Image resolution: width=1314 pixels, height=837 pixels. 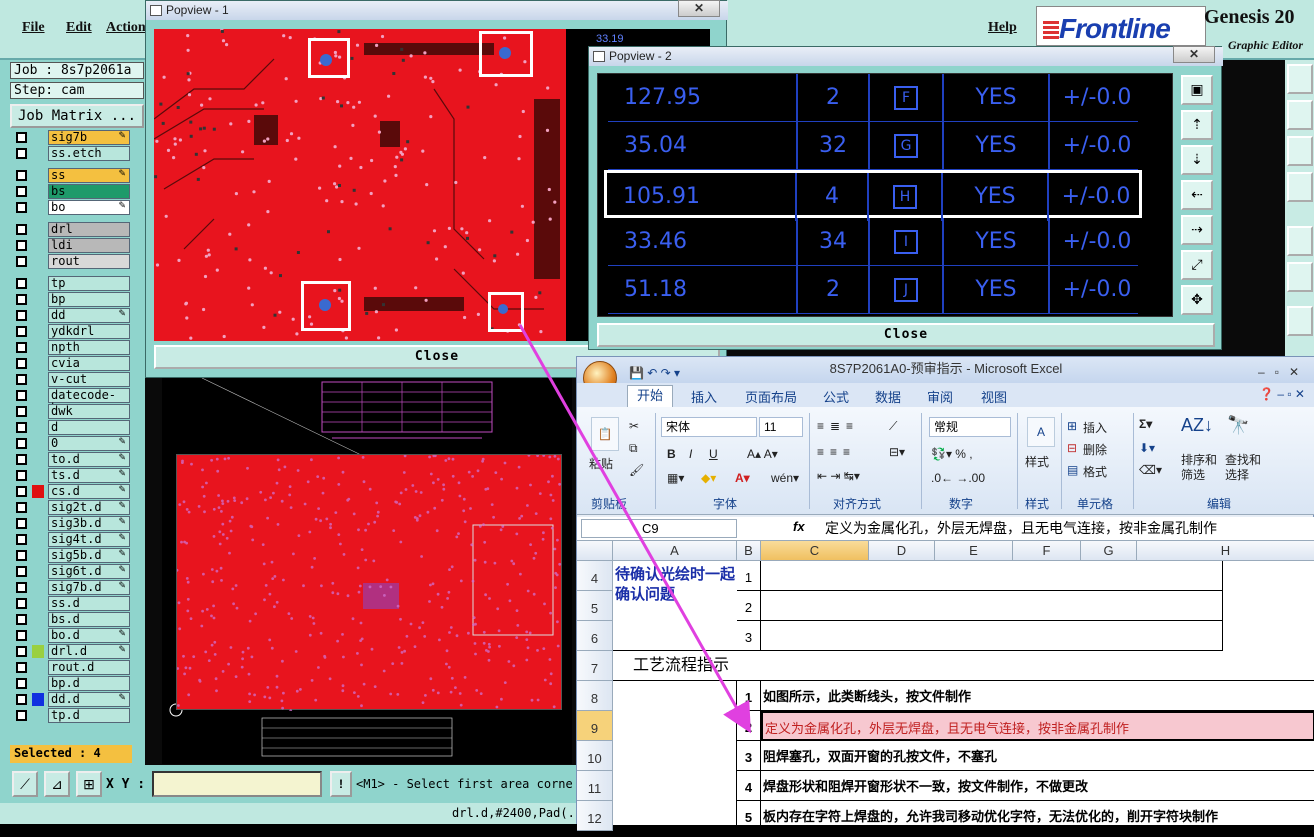 What do you see at coordinates (1037, 696) in the screenshot?
I see `cell-c8: 如图所示，此类断线头，按文件制作` at bounding box center [1037, 696].